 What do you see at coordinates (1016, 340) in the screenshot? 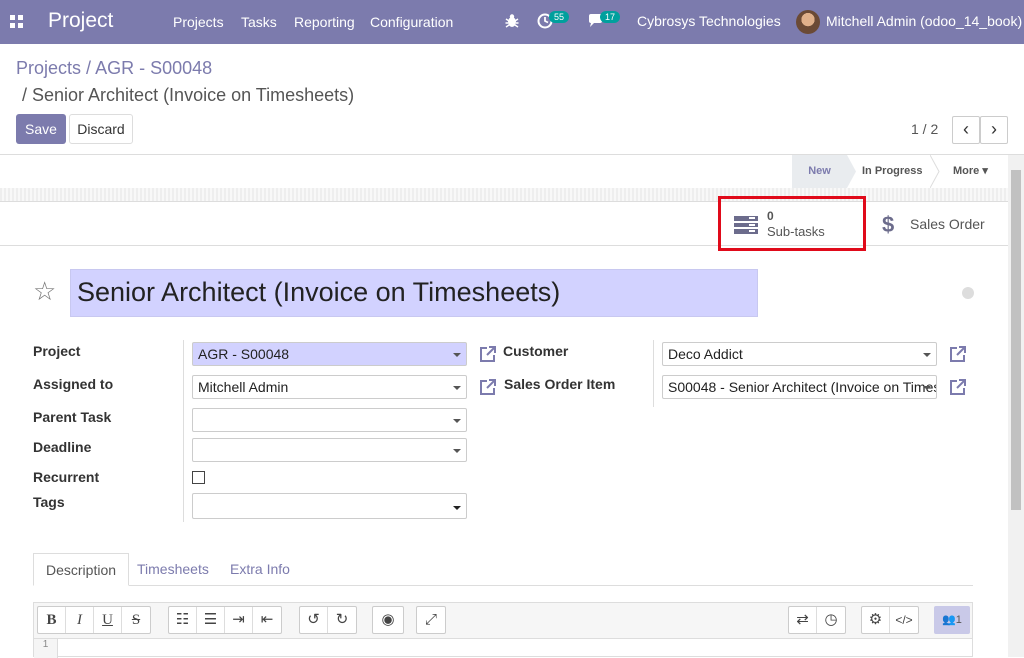
I see `scrollbar-thumb` at bounding box center [1016, 340].